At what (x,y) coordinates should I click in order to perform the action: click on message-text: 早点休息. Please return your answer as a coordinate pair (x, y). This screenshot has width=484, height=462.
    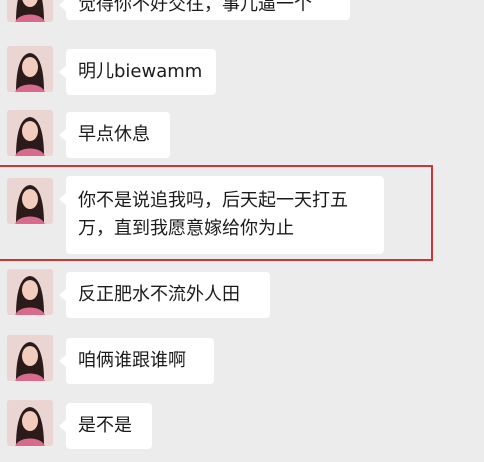
    Looking at the image, I should click on (114, 134).